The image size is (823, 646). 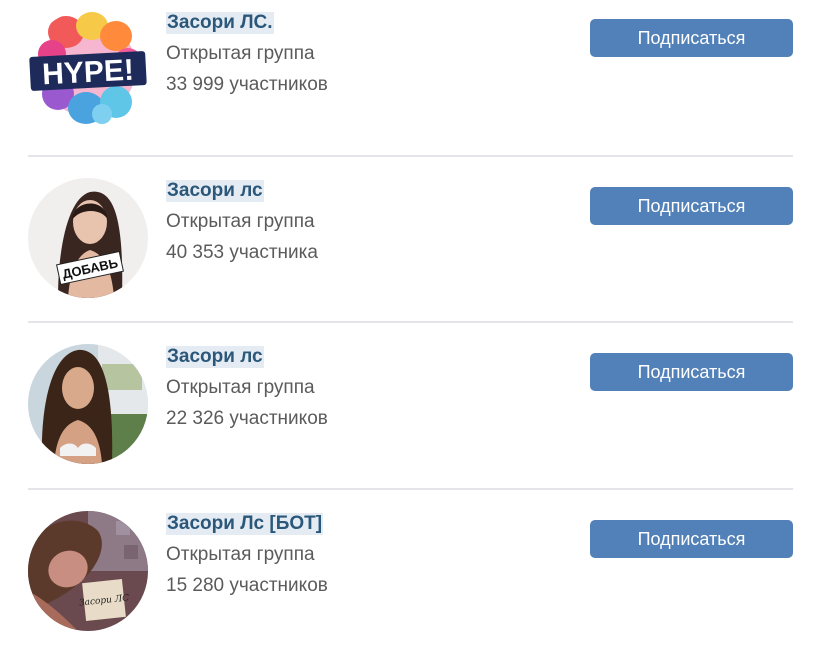 What do you see at coordinates (245, 524) in the screenshot?
I see `group-name-link: Засори Лс [БОТ]` at bounding box center [245, 524].